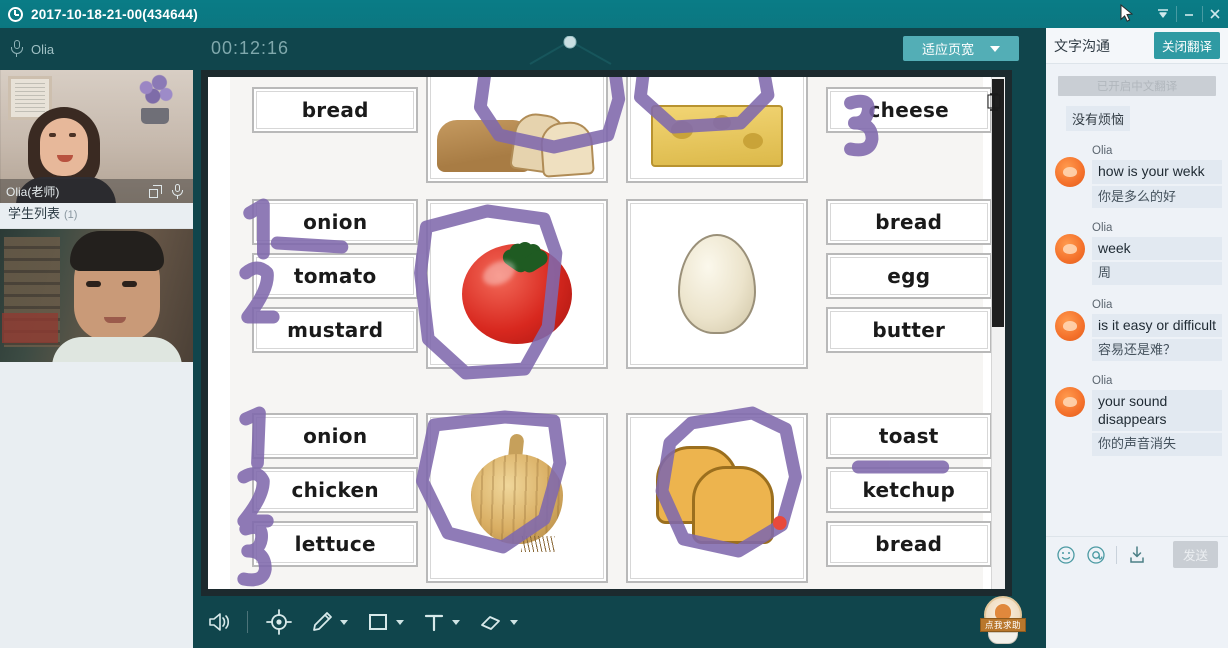  What do you see at coordinates (1127, 16) in the screenshot?
I see `mouse-pointer` at bounding box center [1127, 16].